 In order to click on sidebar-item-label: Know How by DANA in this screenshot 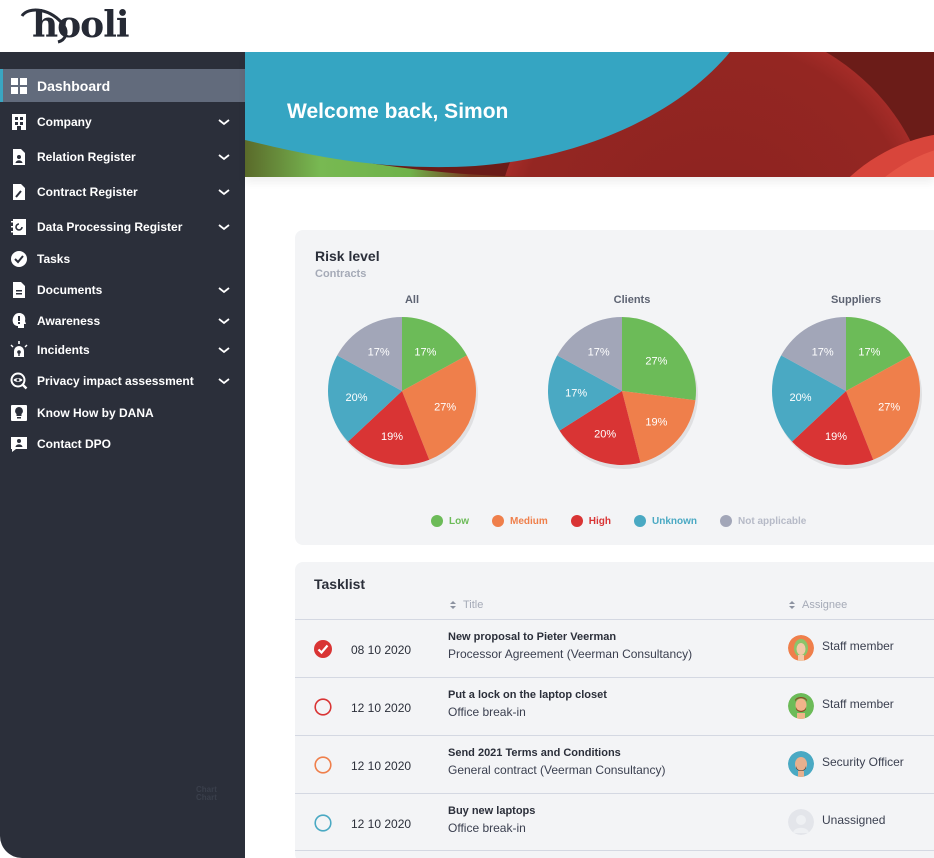, I will do `click(95, 412)`.